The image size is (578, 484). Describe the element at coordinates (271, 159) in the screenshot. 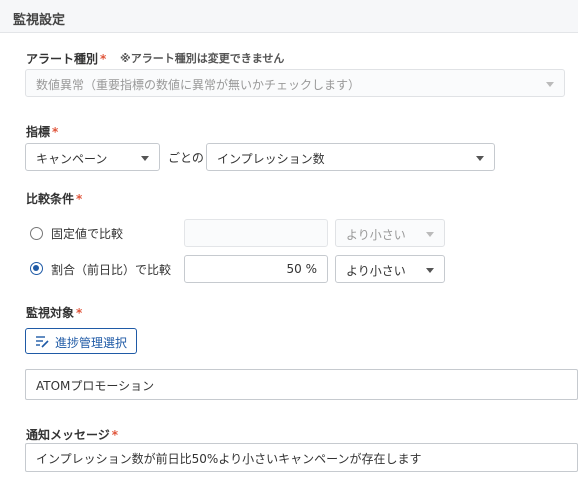

I see `metric-value: インプレッション数` at that location.